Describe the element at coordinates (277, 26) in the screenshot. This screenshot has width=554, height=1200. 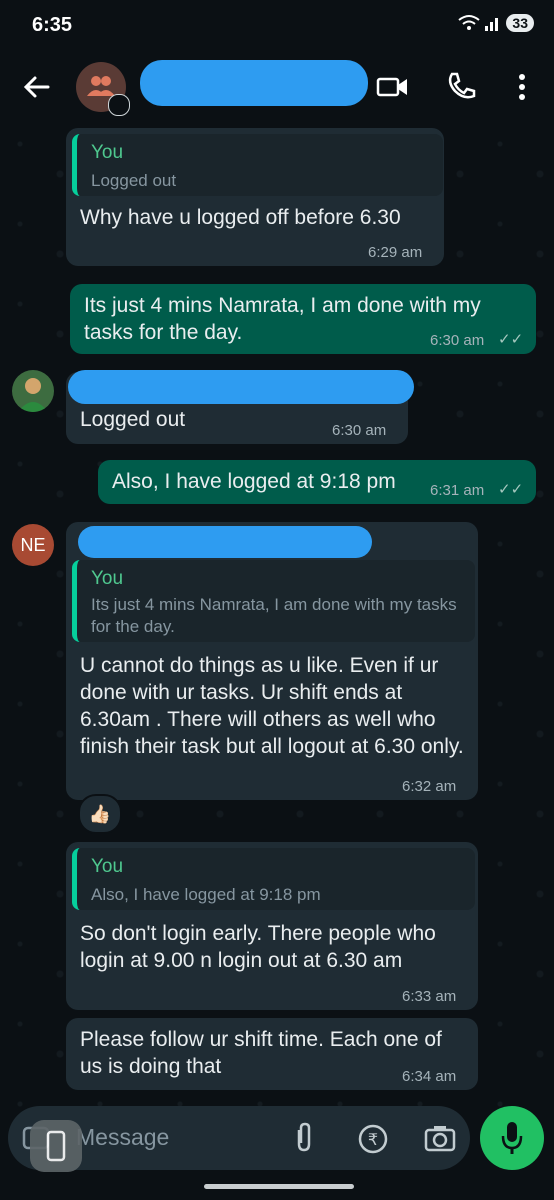
I see `status-bar: 6:35 33` at that location.